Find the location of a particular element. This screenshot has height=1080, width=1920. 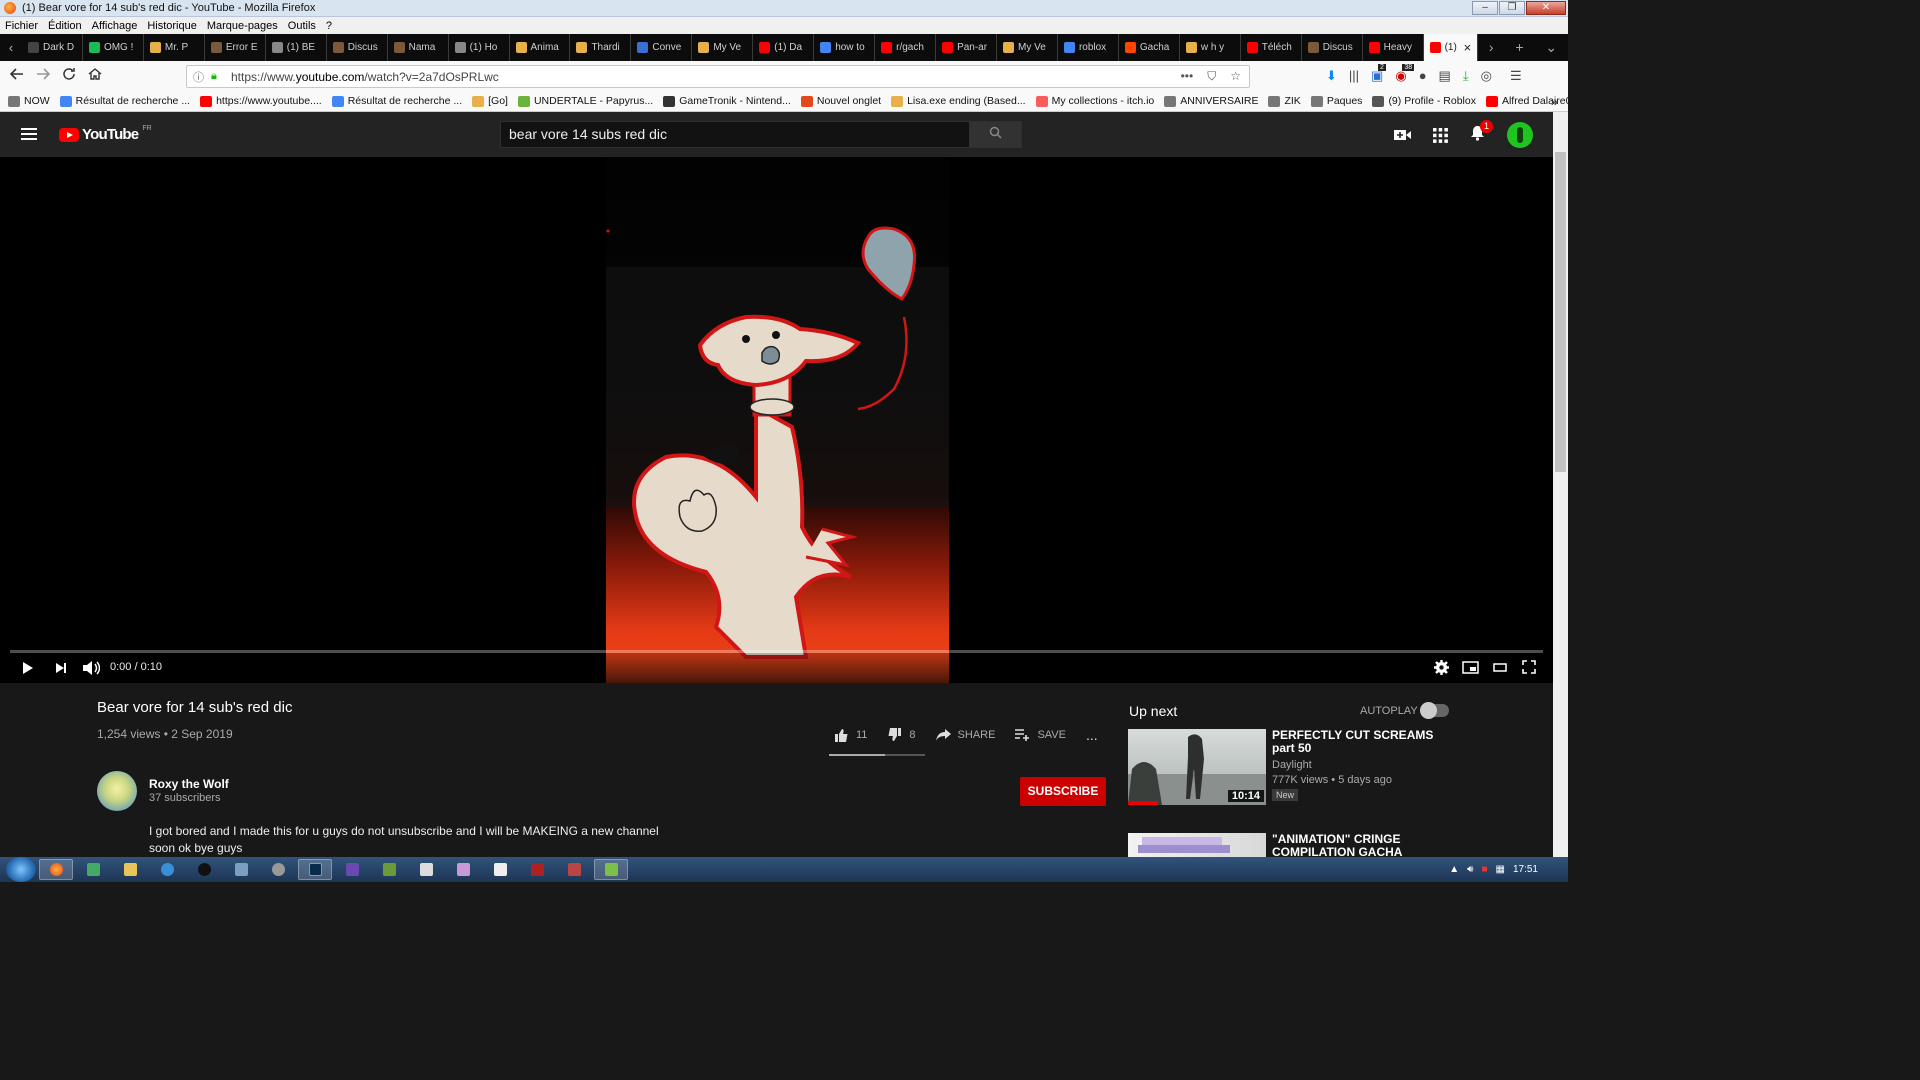

tray-expand-icon: ▲ is located at coordinates (1454, 869).